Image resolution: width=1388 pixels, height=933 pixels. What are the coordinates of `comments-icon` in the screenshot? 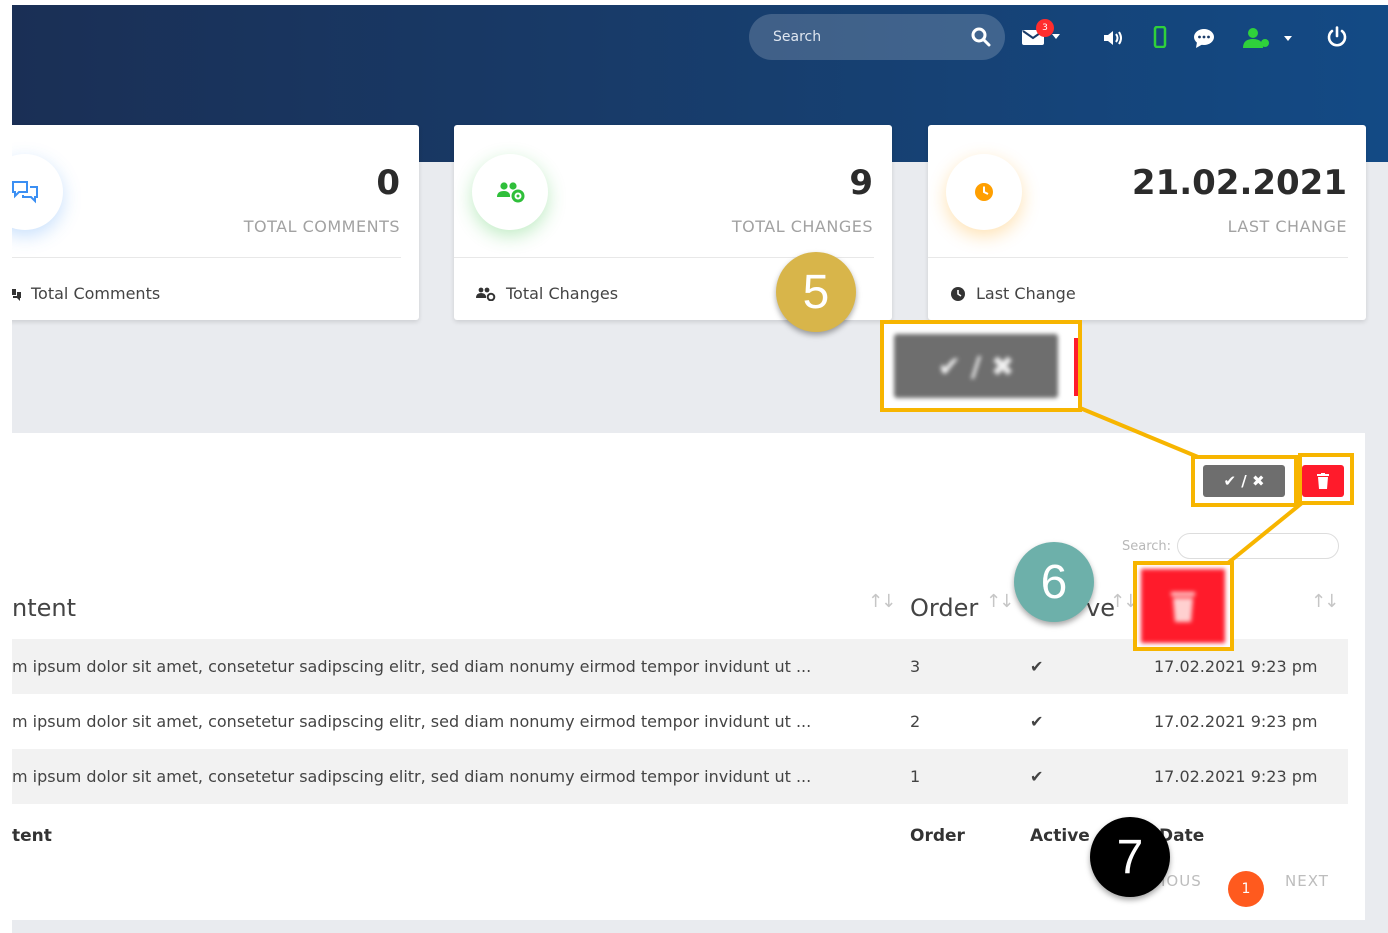 It's located at (37, 192).